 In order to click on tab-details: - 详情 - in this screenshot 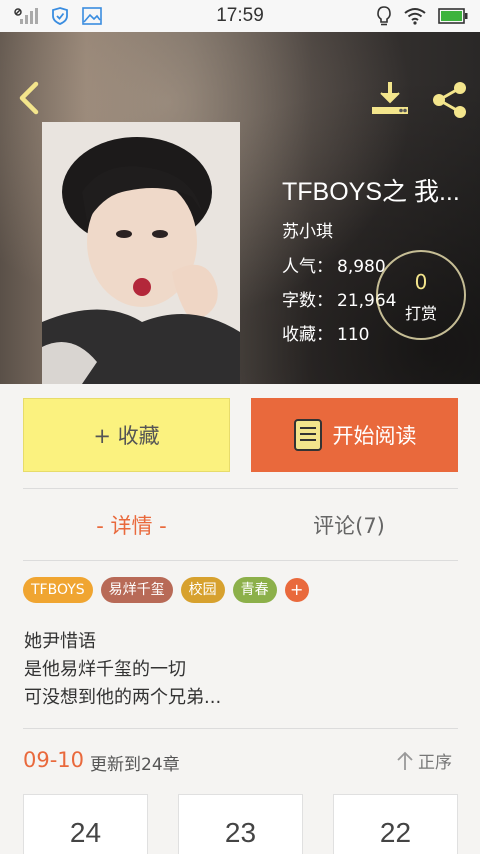, I will do `click(131, 525)`.